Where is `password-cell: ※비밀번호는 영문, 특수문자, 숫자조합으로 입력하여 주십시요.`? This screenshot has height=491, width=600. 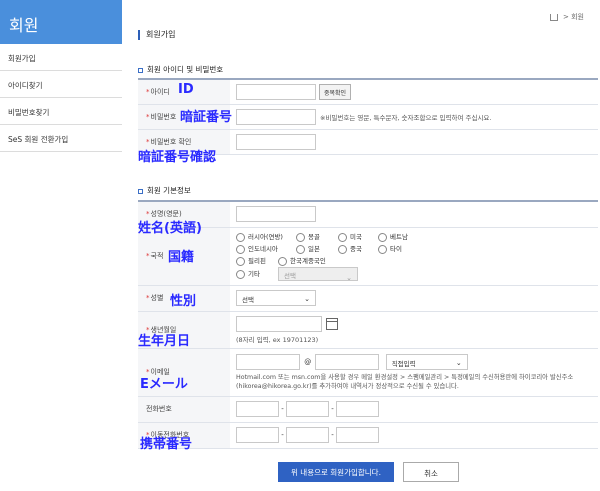
password-cell: ※비밀번호는 영문, 특수문자, 숫자조합으로 입력하여 주십시요. is located at coordinates (414, 117).